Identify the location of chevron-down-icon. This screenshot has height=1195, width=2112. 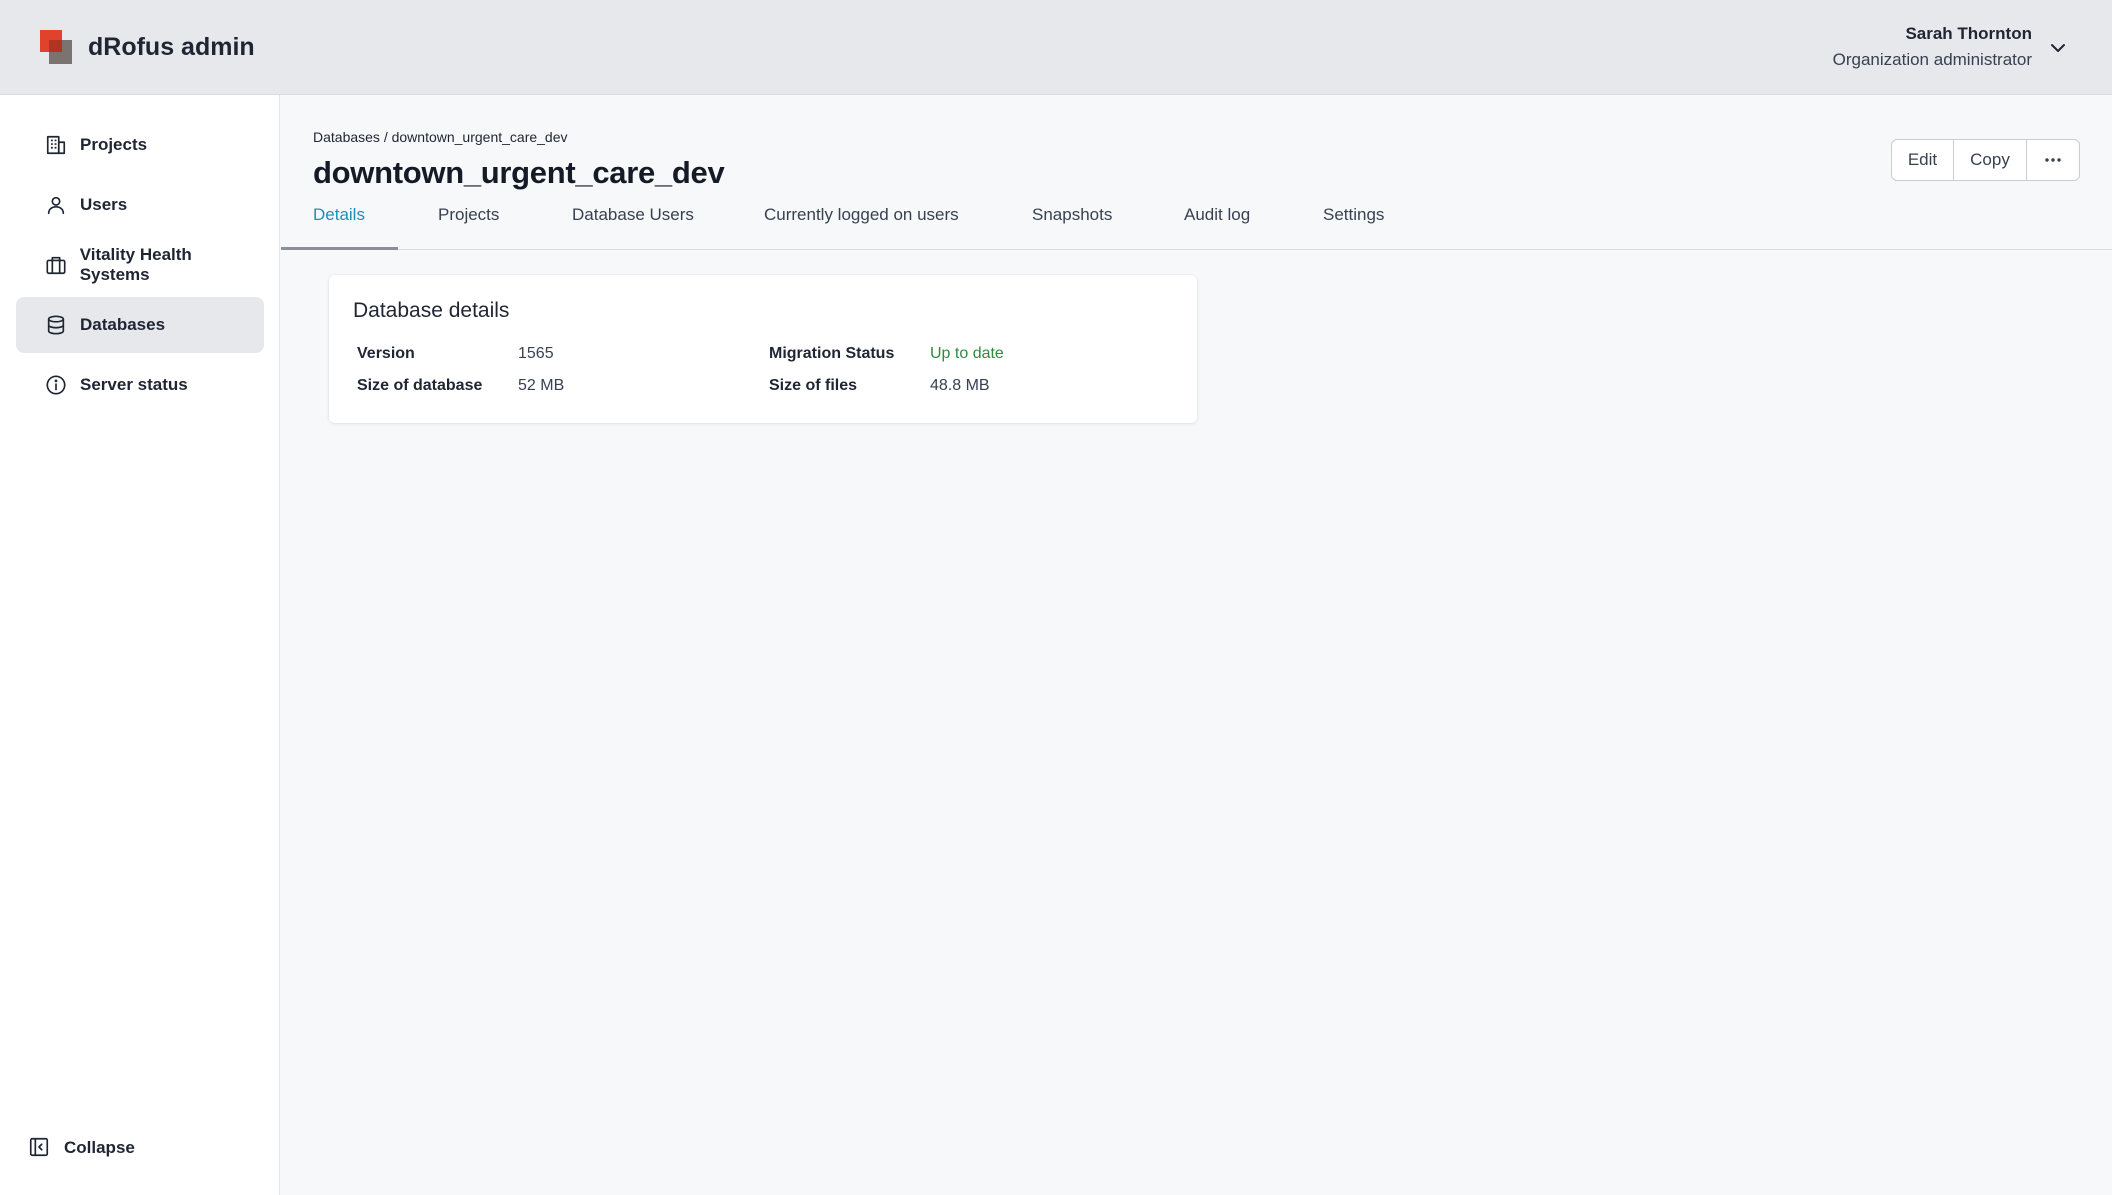
(2058, 48).